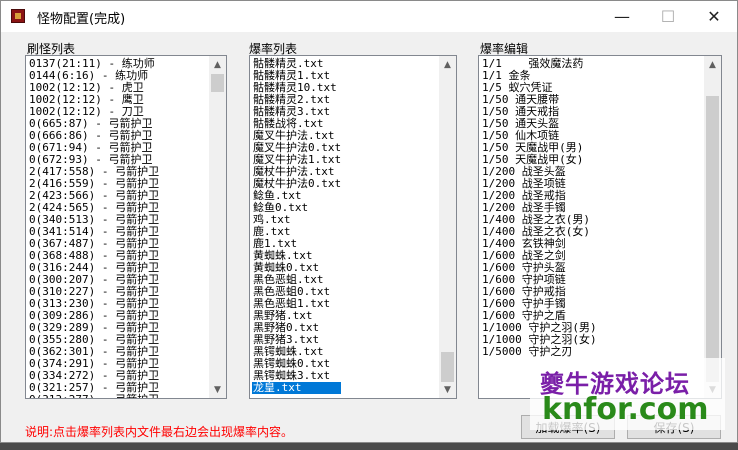 Image resolution: width=738 pixels, height=450 pixels. I want to click on notice-text: 说明:点击爆率列表内文件最右边会出现爆率内容。, so click(159, 432).